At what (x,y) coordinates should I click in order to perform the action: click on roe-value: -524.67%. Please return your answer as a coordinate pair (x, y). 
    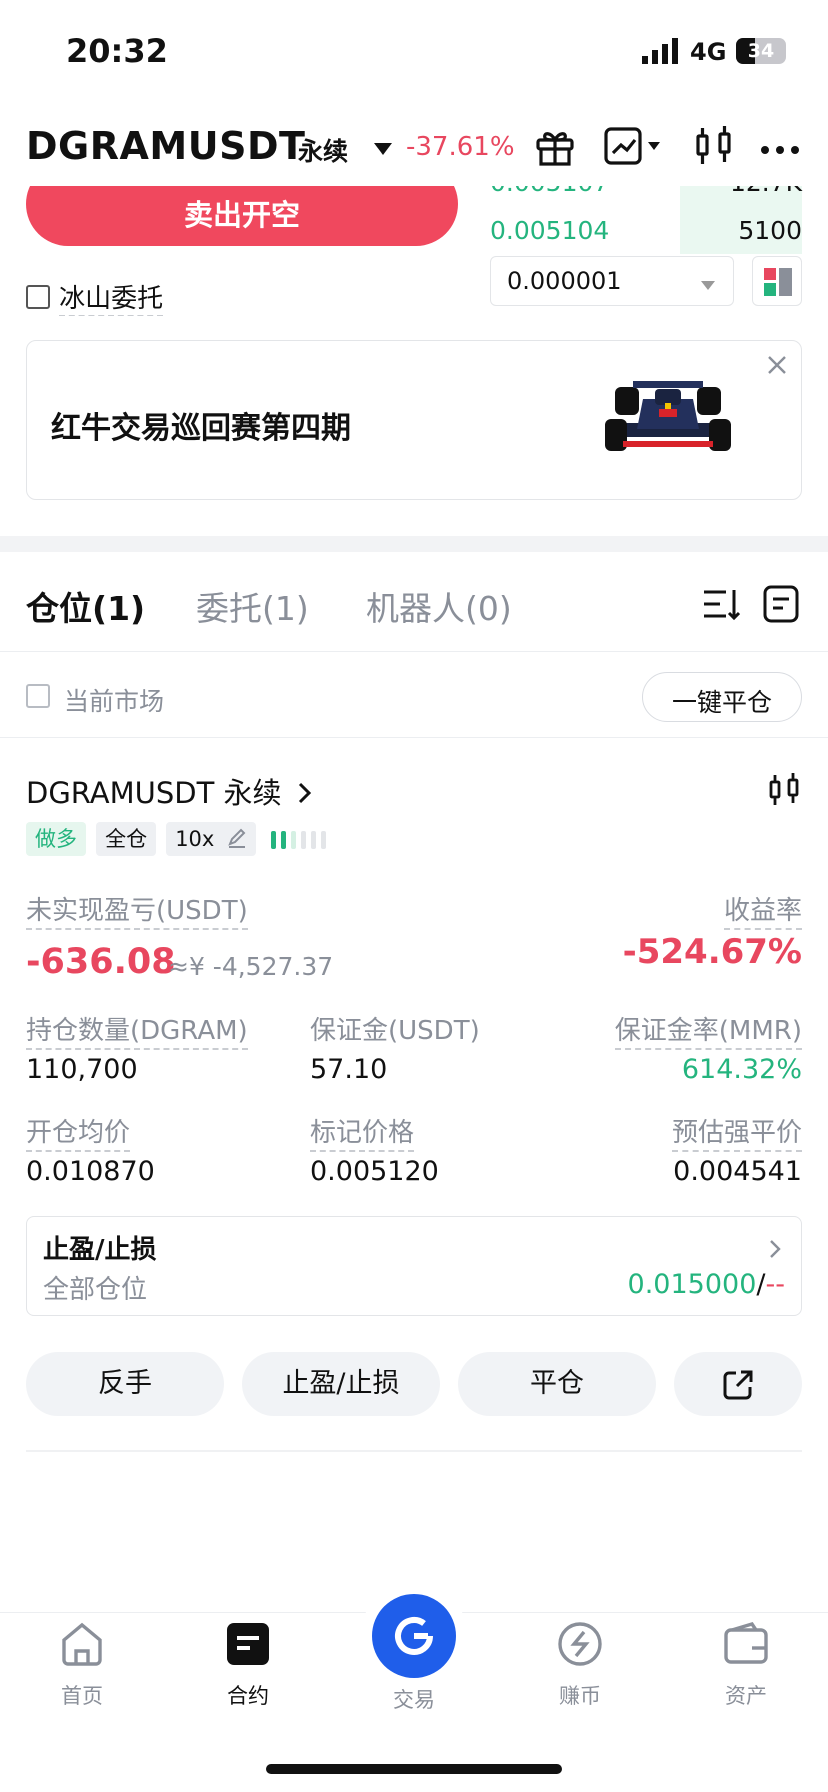
    Looking at the image, I should click on (712, 952).